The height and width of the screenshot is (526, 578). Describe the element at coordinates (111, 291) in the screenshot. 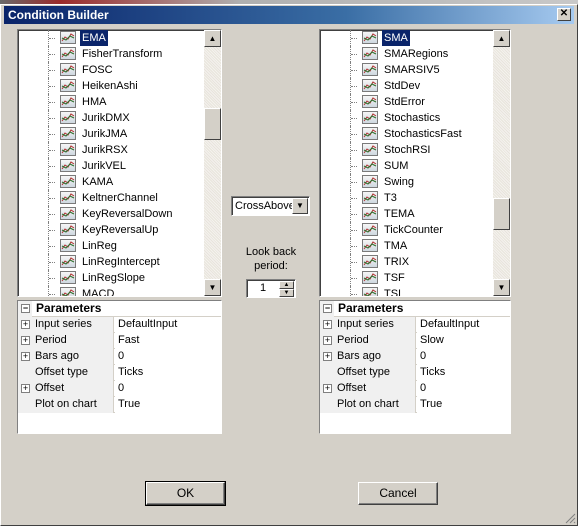

I see `list-item: MACD` at that location.